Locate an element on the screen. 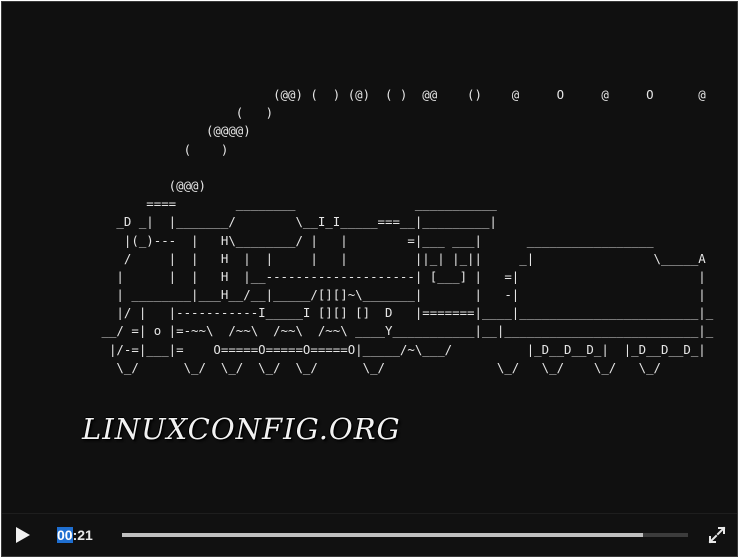 This screenshot has height=560, width=740. play-icon is located at coordinates (23, 535).